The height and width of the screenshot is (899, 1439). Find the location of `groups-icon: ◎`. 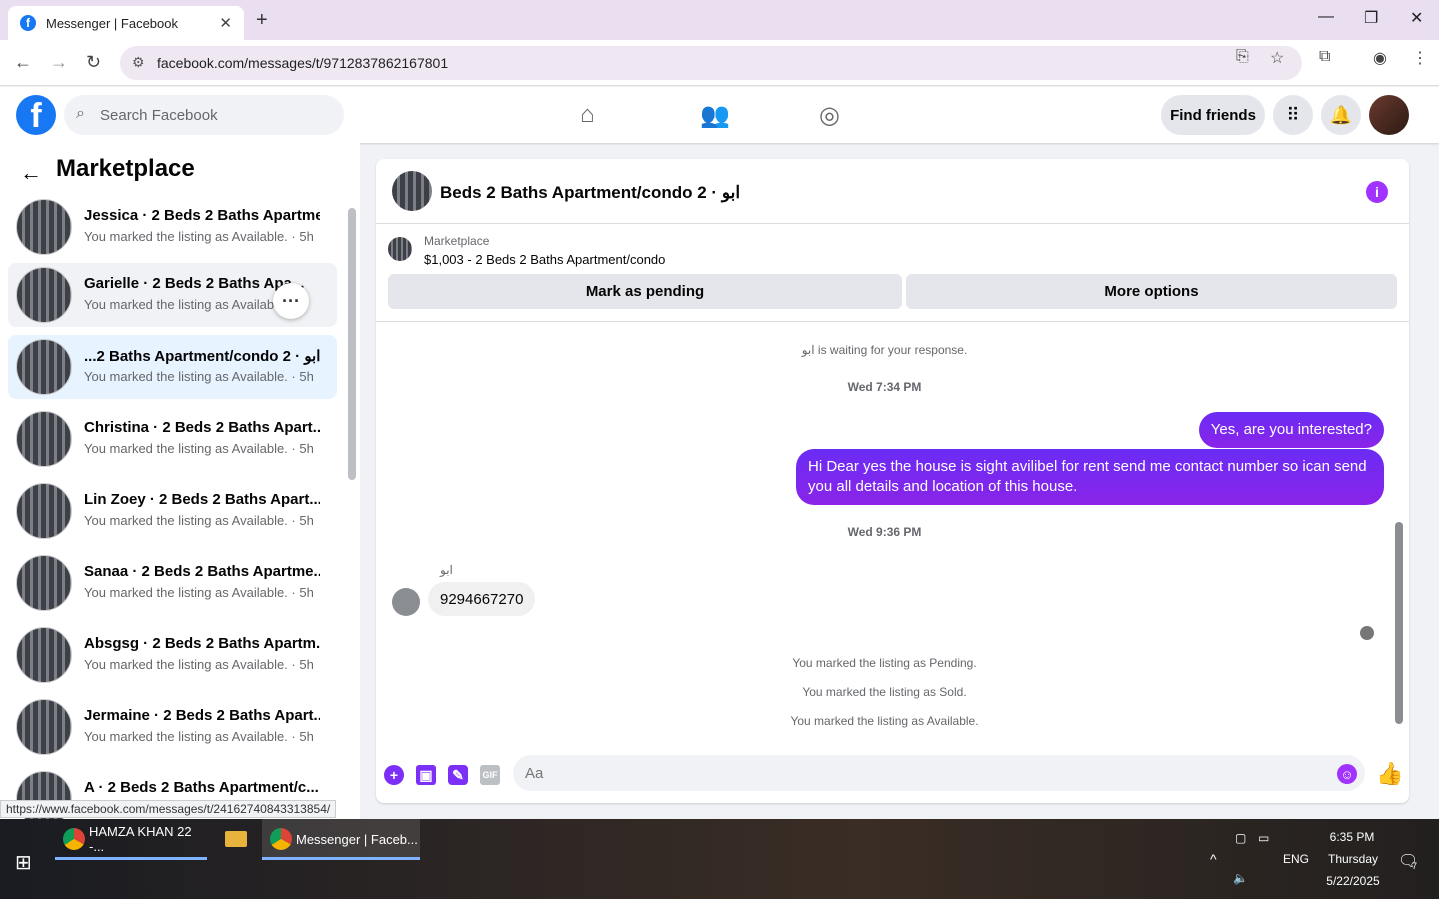

groups-icon: ◎ is located at coordinates (829, 115).